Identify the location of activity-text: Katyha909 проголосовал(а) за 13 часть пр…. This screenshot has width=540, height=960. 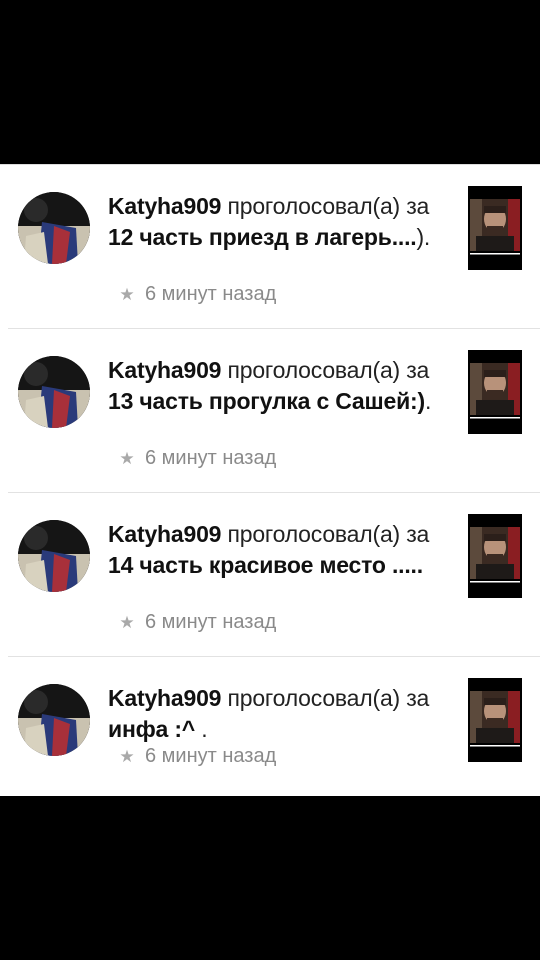
(278, 386).